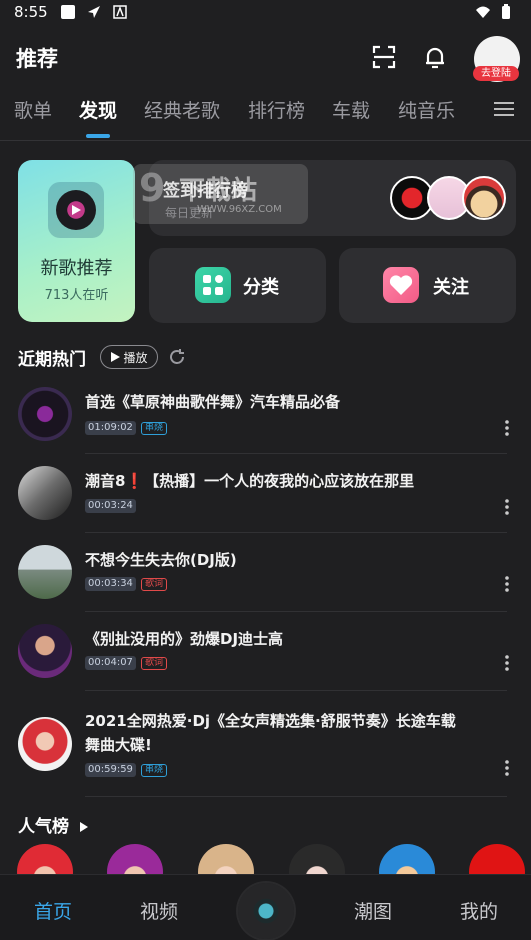  What do you see at coordinates (37, 59) in the screenshot?
I see `page-title: 推荐` at bounding box center [37, 59].